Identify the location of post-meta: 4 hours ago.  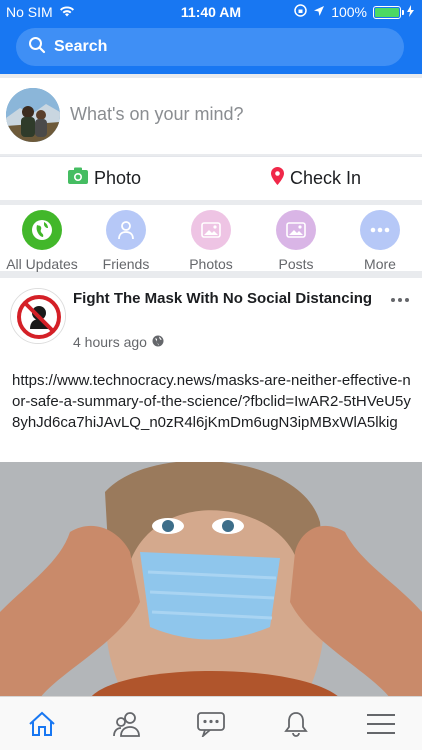
(118, 342).